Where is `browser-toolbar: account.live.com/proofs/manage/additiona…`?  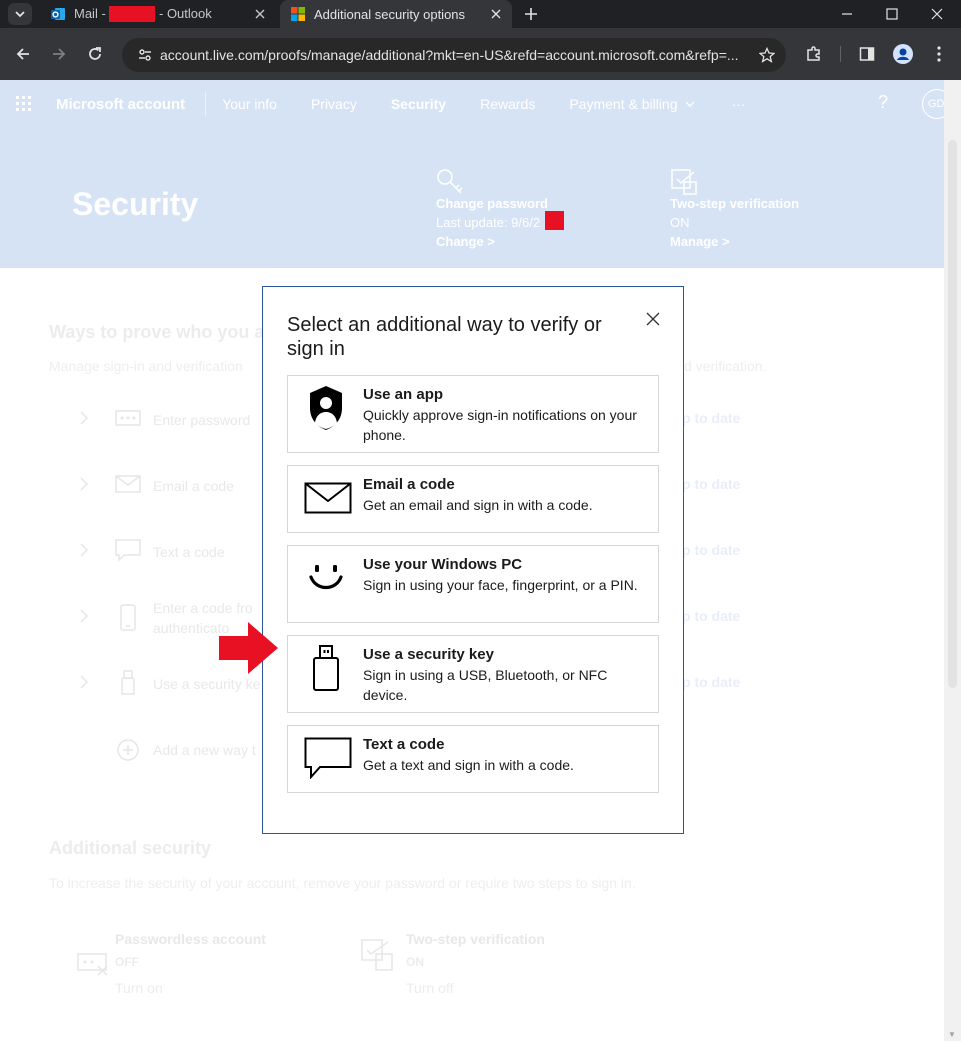
browser-toolbar: account.live.com/proofs/manage/additiona… is located at coordinates (480, 54).